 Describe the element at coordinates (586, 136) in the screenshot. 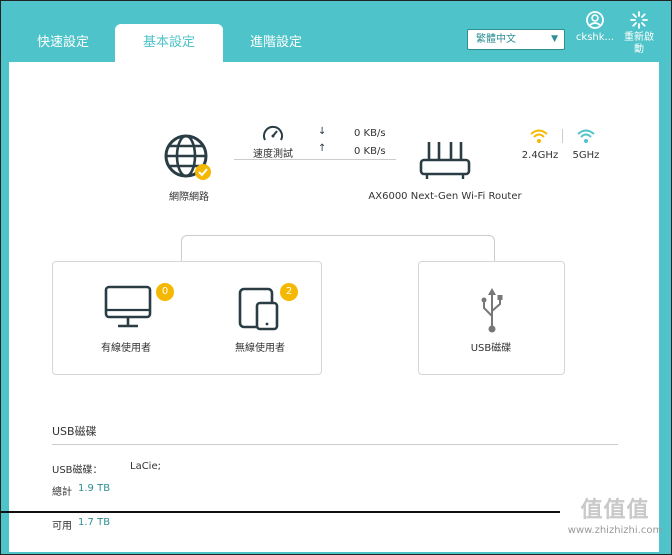

I see `wifi-5ghz-icon` at that location.